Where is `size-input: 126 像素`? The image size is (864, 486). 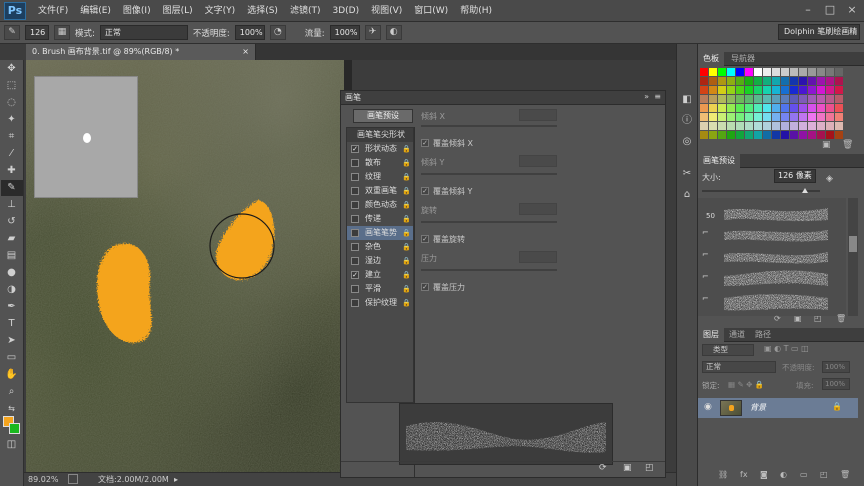
size-input: 126 像素 is located at coordinates (795, 176).